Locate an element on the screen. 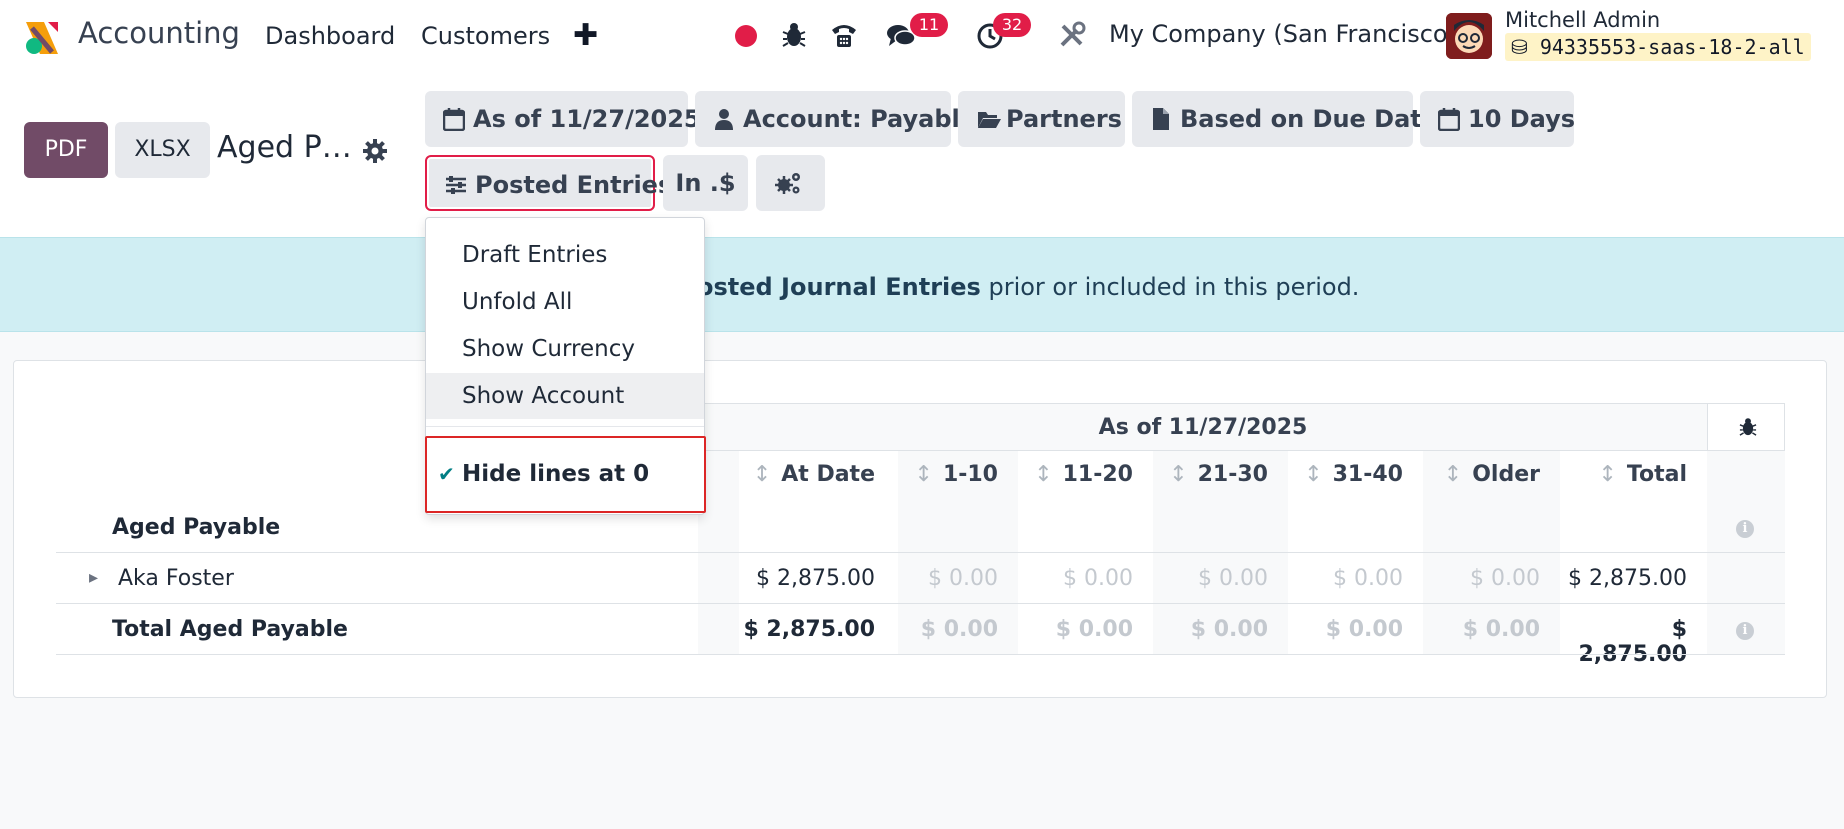 This screenshot has width=1844, height=829. dropdown-item-unfold-all: Unfold All is located at coordinates (565, 302).